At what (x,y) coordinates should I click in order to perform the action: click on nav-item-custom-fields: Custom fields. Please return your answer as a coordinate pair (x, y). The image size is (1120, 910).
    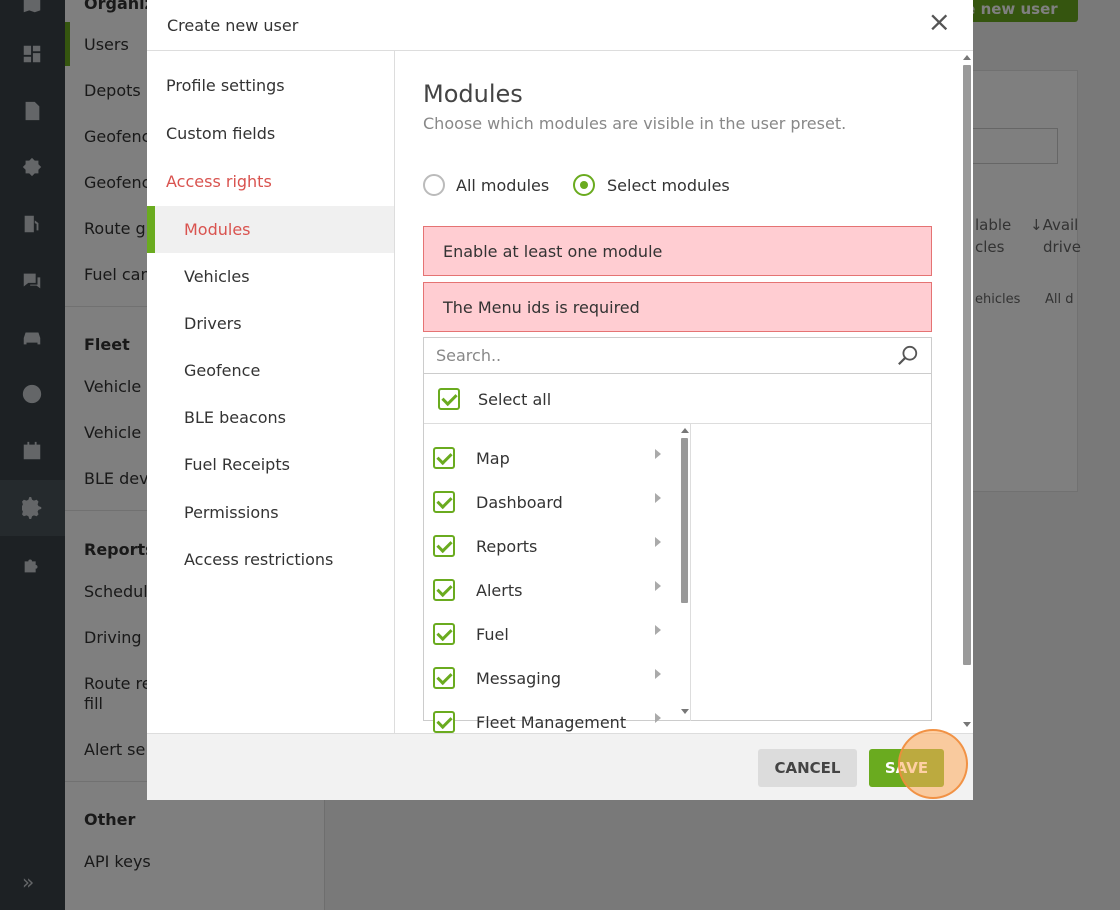
    Looking at the image, I should click on (220, 133).